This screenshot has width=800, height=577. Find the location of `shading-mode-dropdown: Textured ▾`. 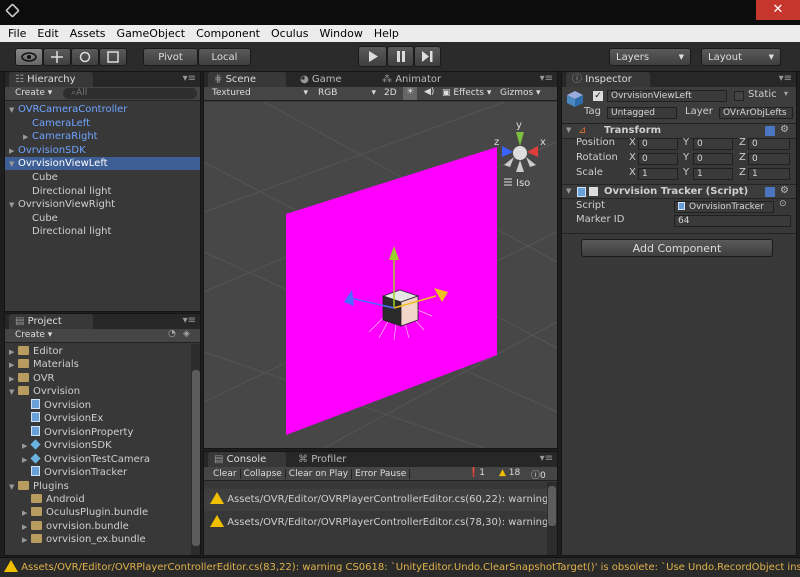

shading-mode-dropdown: Textured ▾ is located at coordinates (260, 93).